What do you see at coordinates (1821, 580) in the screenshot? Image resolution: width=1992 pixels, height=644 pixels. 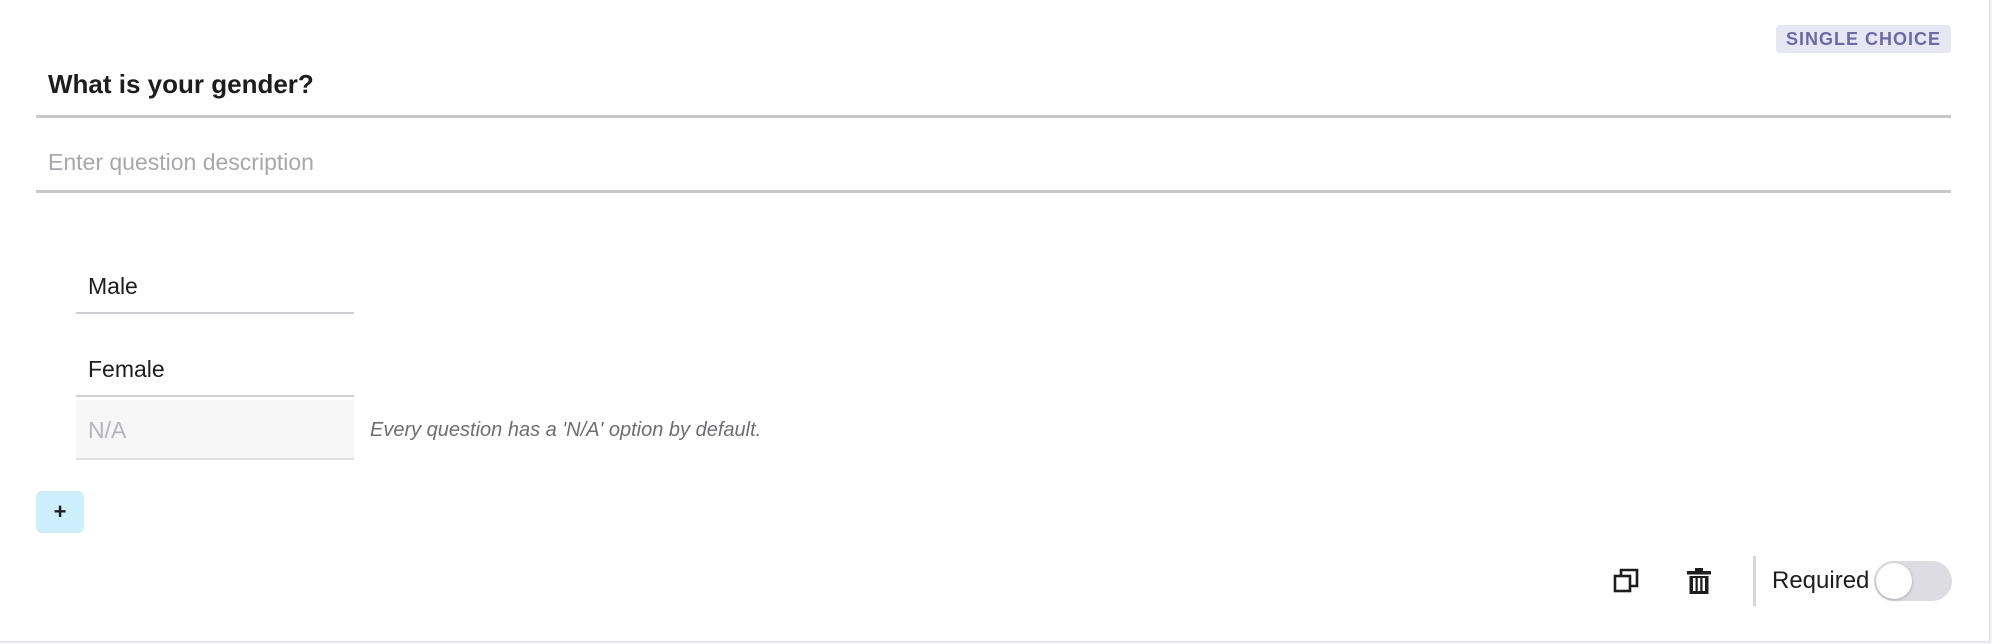 I see `required-label: Required` at bounding box center [1821, 580].